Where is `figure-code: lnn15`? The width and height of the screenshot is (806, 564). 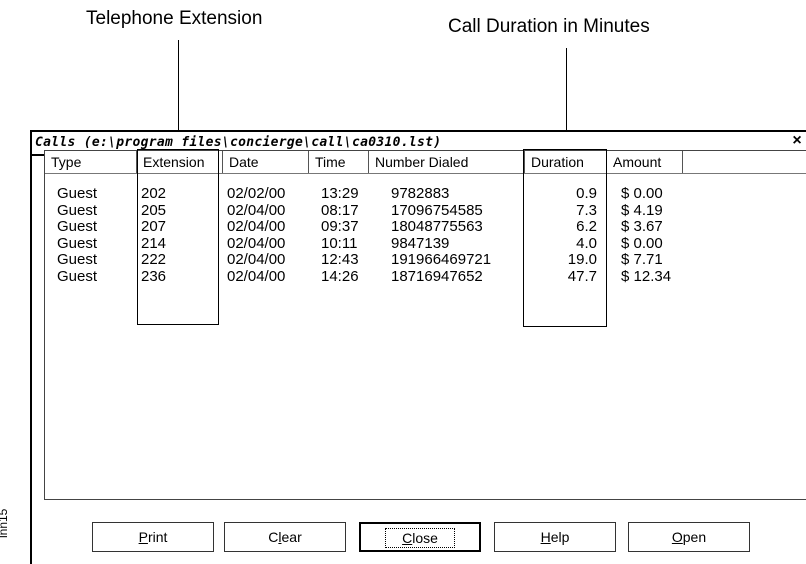 figure-code: lnn15 is located at coordinates (5, 523).